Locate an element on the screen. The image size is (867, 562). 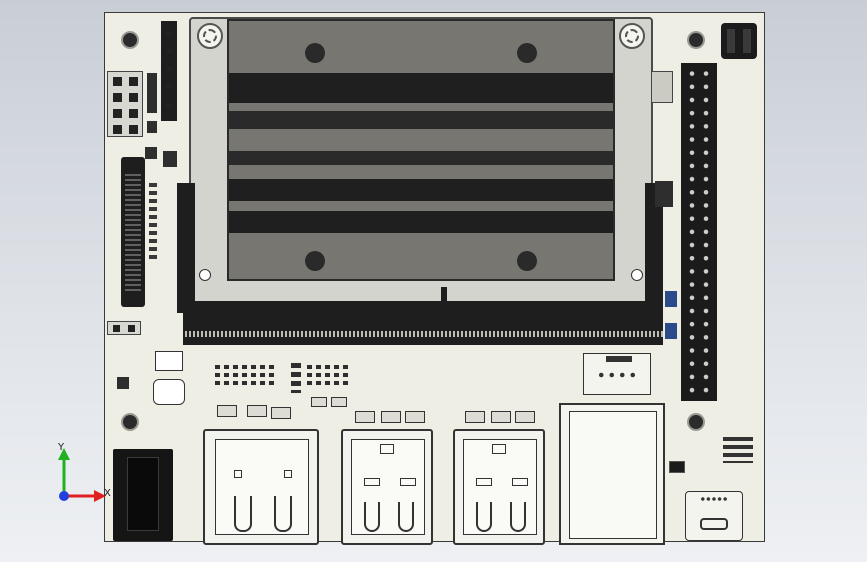
fan-connector is located at coordinates (617, 374).